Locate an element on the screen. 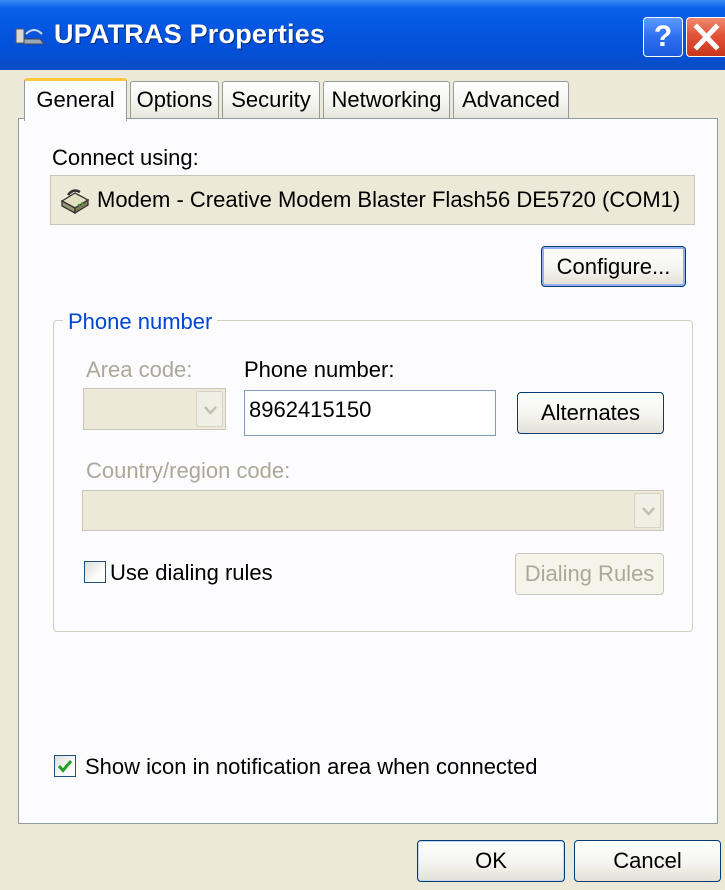 This screenshot has width=725, height=890. phone-number-group-title: Phone number is located at coordinates (140, 322).